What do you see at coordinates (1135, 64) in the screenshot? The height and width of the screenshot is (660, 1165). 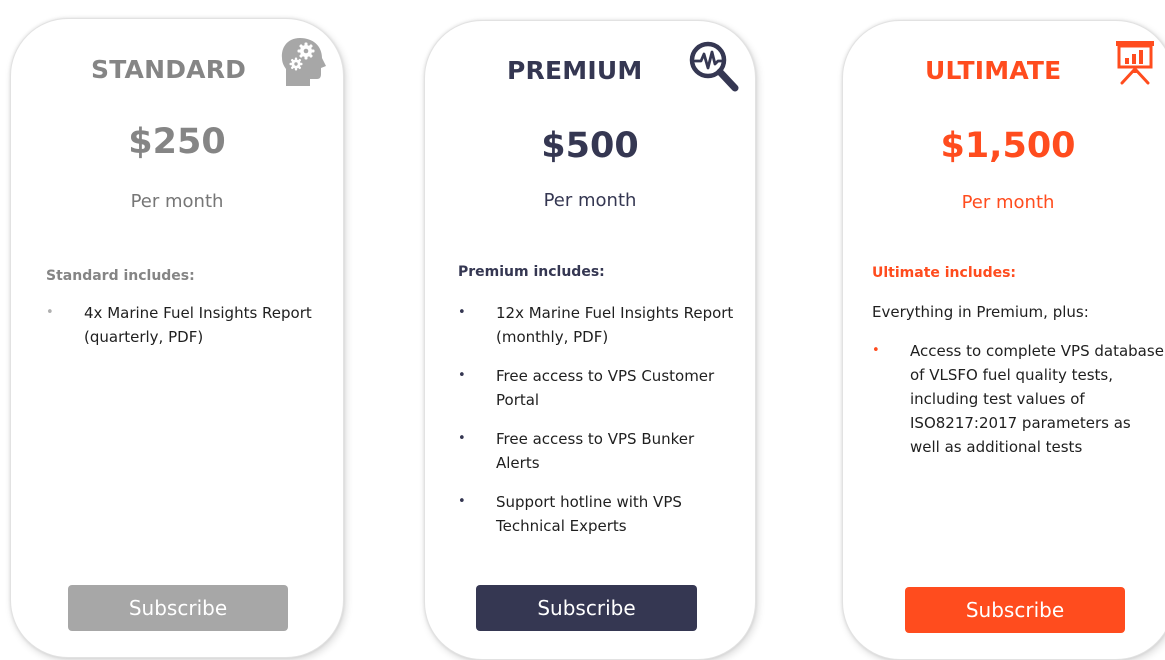 I see `presentation-chart-icon` at bounding box center [1135, 64].